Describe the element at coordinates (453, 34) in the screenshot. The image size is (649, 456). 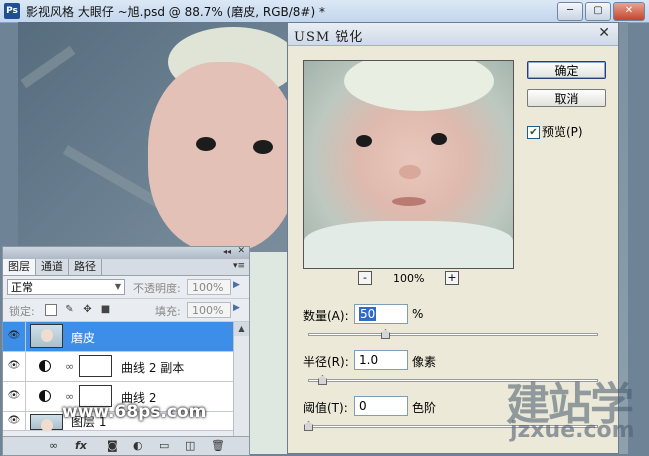
I see `dialog-titlebar: USM 锐化 ✕` at that location.